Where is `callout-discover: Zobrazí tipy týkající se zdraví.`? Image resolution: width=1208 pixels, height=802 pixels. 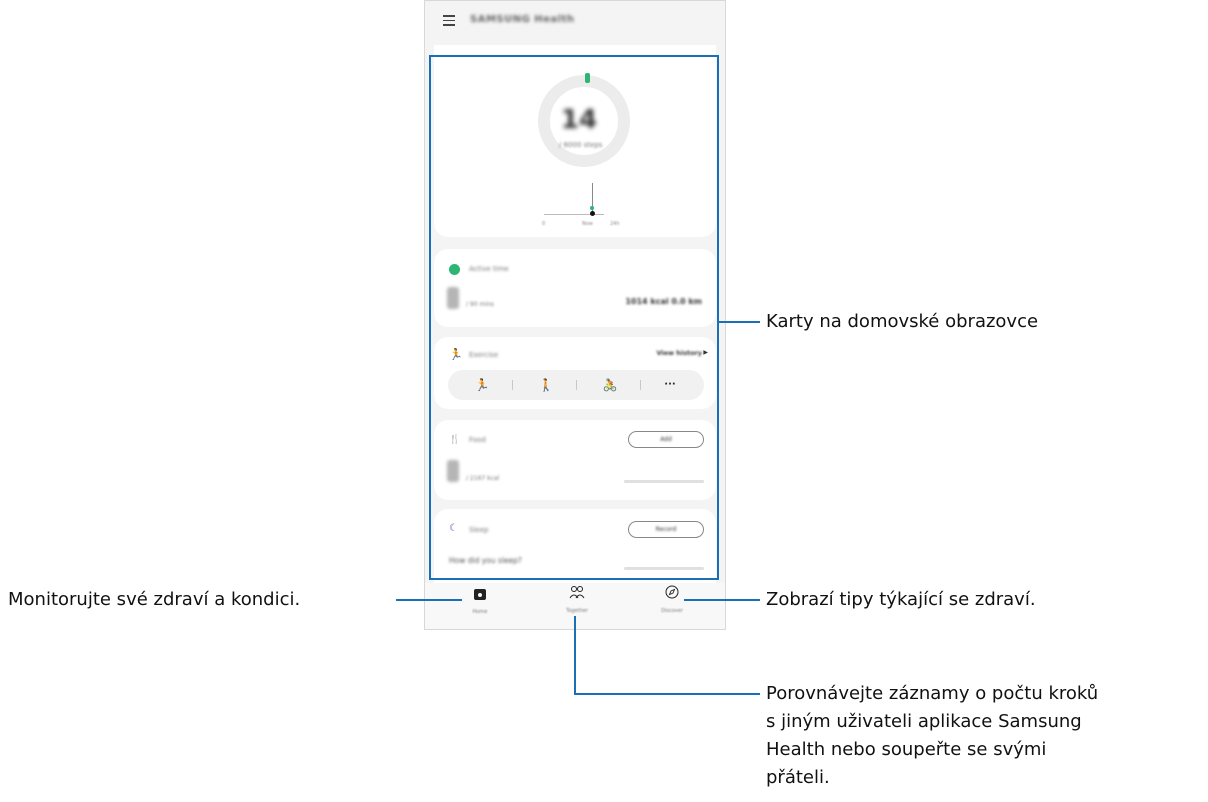
callout-discover: Zobrazí tipy týkající se zdraví. is located at coordinates (901, 599).